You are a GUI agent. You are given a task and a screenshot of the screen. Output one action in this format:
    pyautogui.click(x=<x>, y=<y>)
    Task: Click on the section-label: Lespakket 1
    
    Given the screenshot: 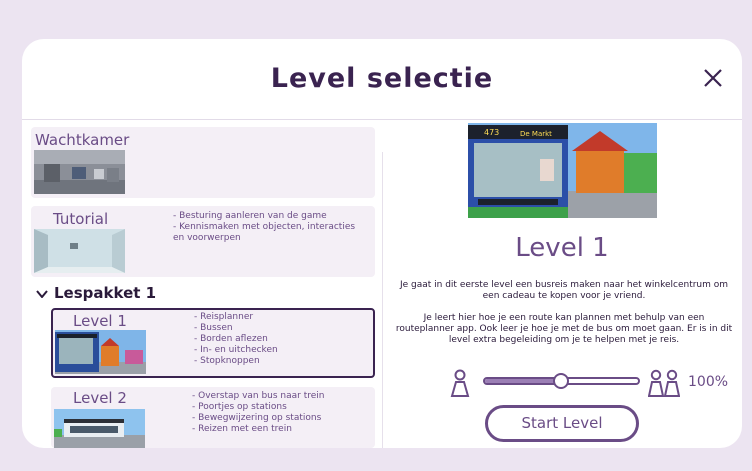 What is the action you would take?
    pyautogui.click(x=105, y=293)
    